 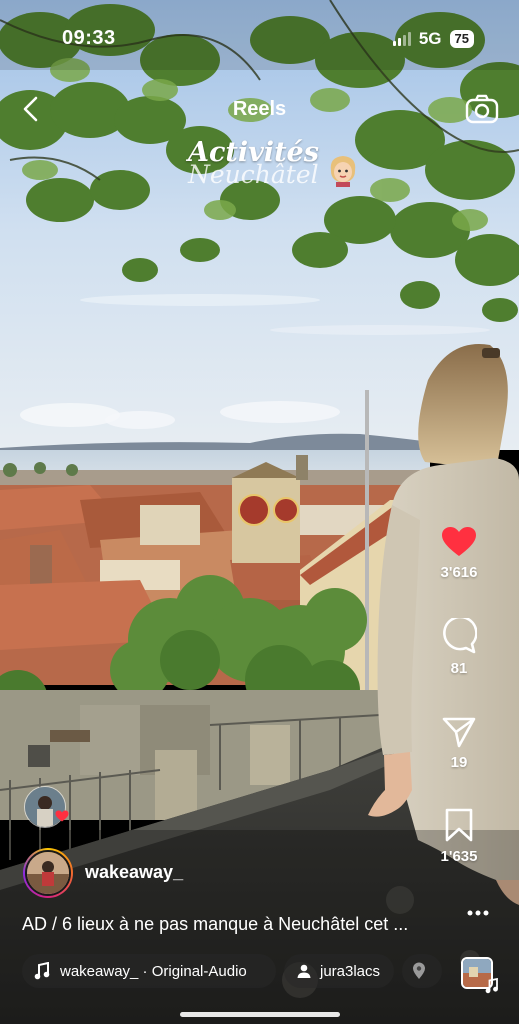 What do you see at coordinates (343, 171) in the screenshot?
I see `memoji-sticker` at bounding box center [343, 171].